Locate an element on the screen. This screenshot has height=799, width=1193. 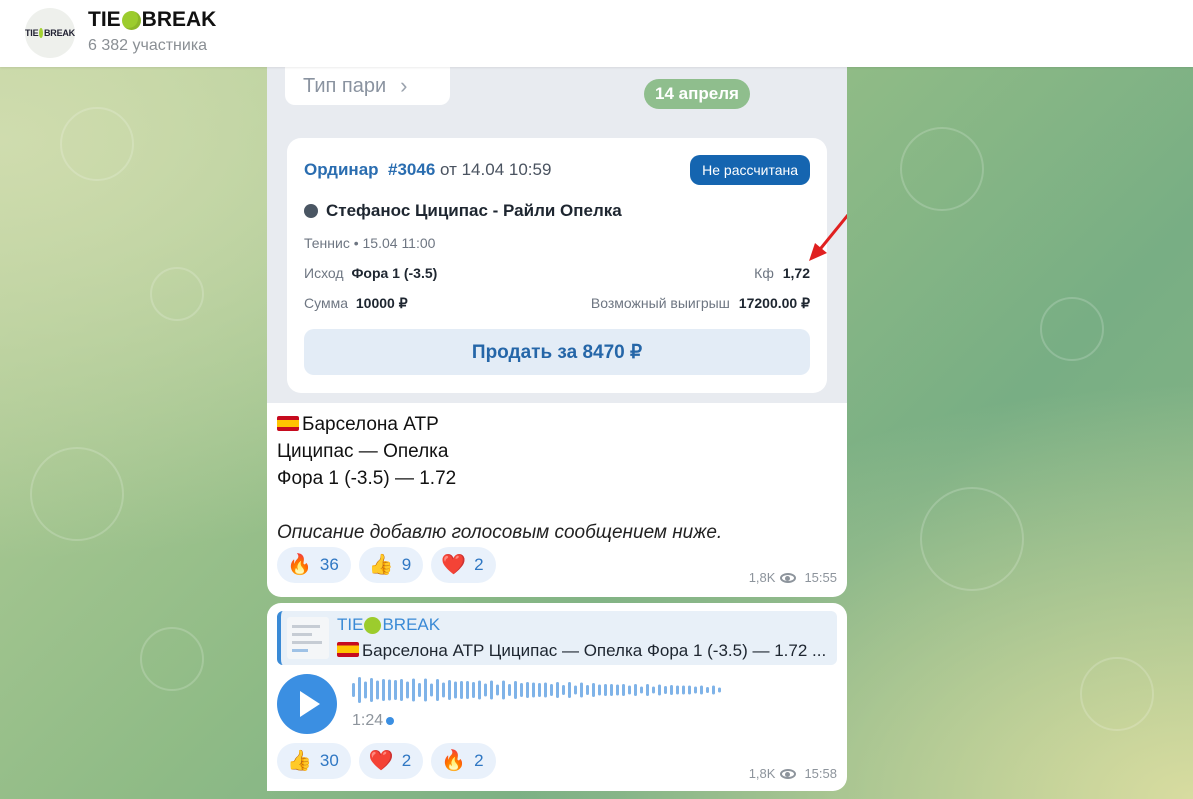
message-meta: 1,8K 15:58 is located at coordinates (793, 773).